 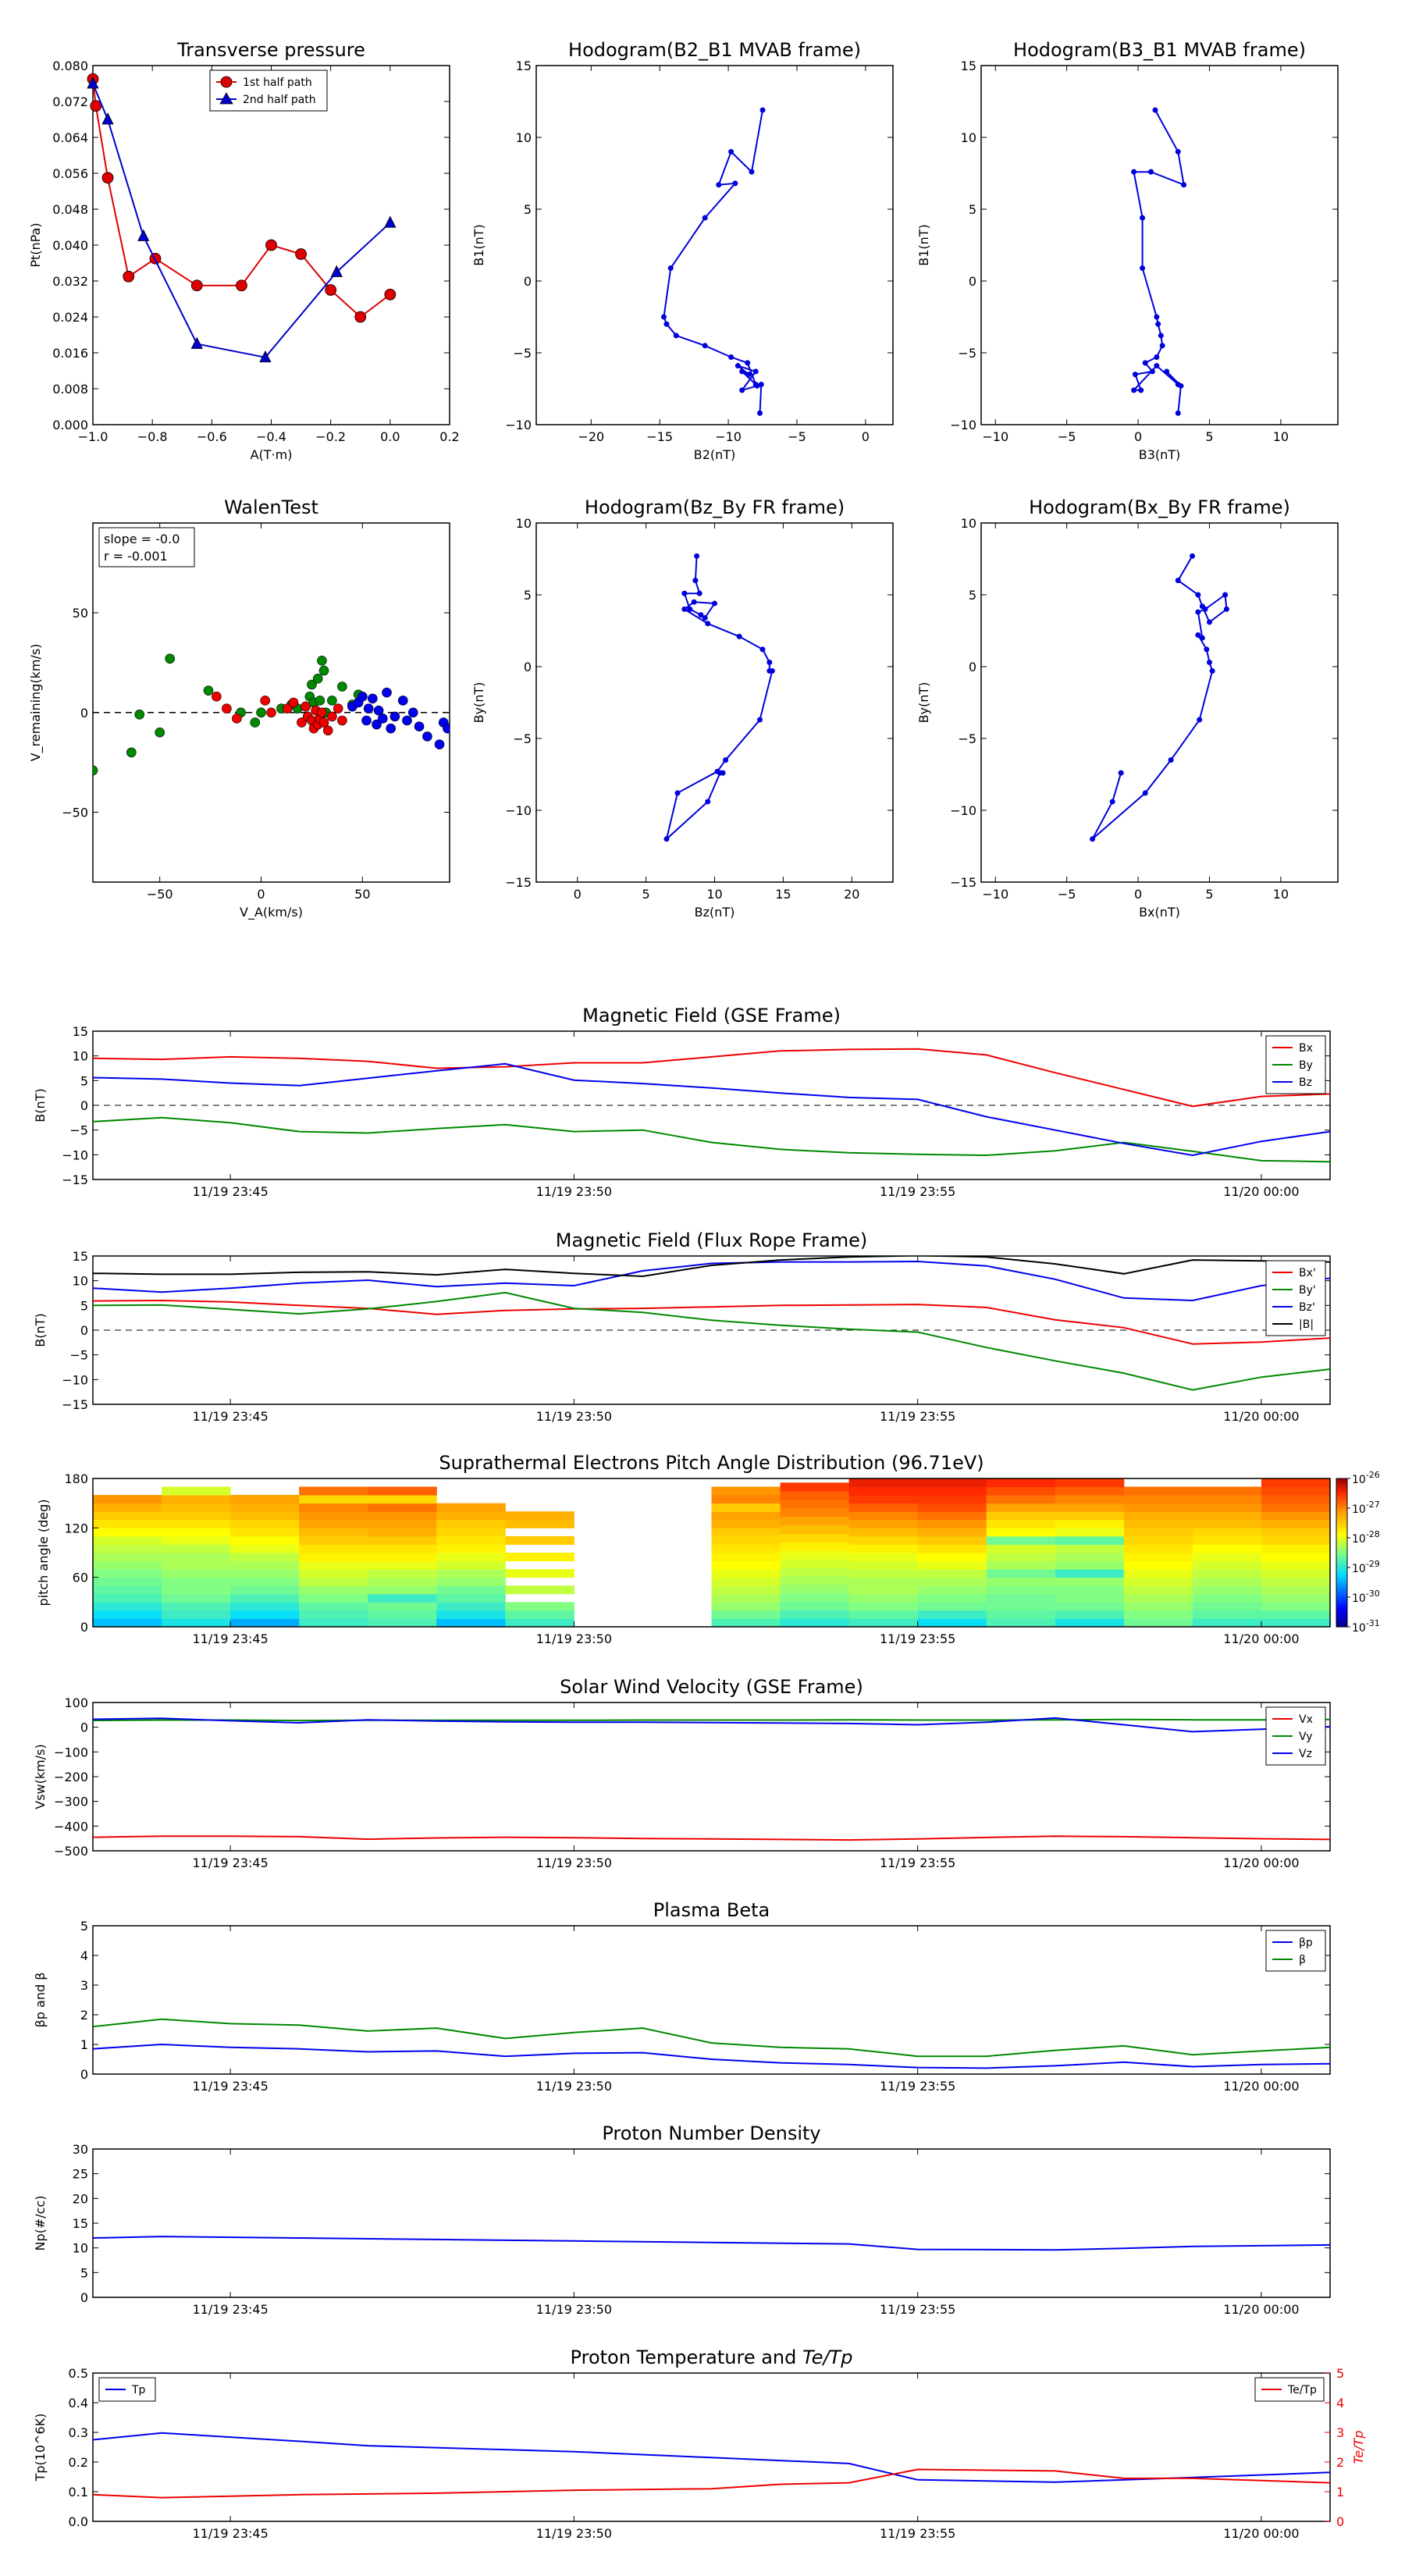 What do you see at coordinates (1307, 1273) in the screenshot?
I see `legend-label: Bx'` at bounding box center [1307, 1273].